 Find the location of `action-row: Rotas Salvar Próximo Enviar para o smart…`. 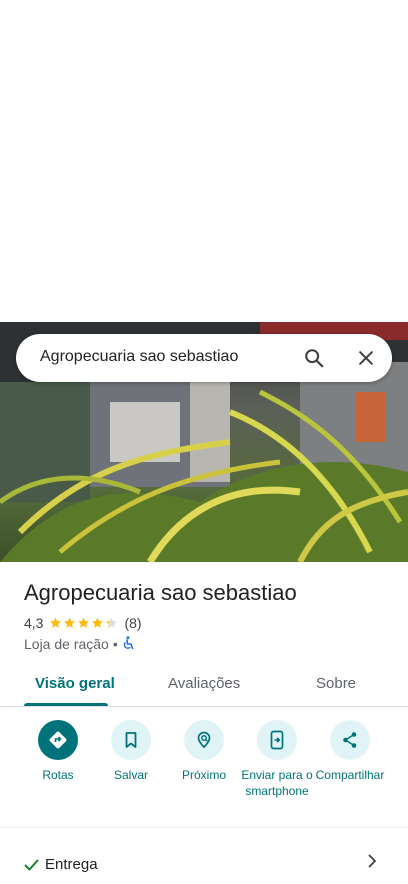

action-row: Rotas Salvar Próximo Enviar para o smart… is located at coordinates (204, 770).